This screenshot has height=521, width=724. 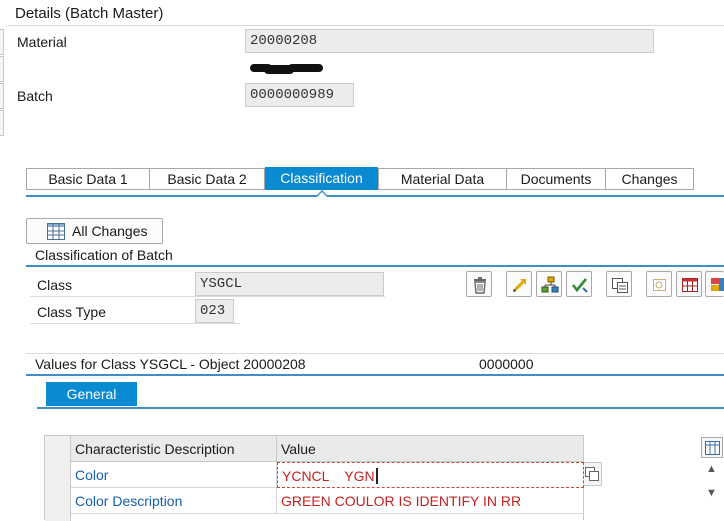 What do you see at coordinates (375, 256) in the screenshot?
I see `classification-section-header: Classification of Batch` at bounding box center [375, 256].